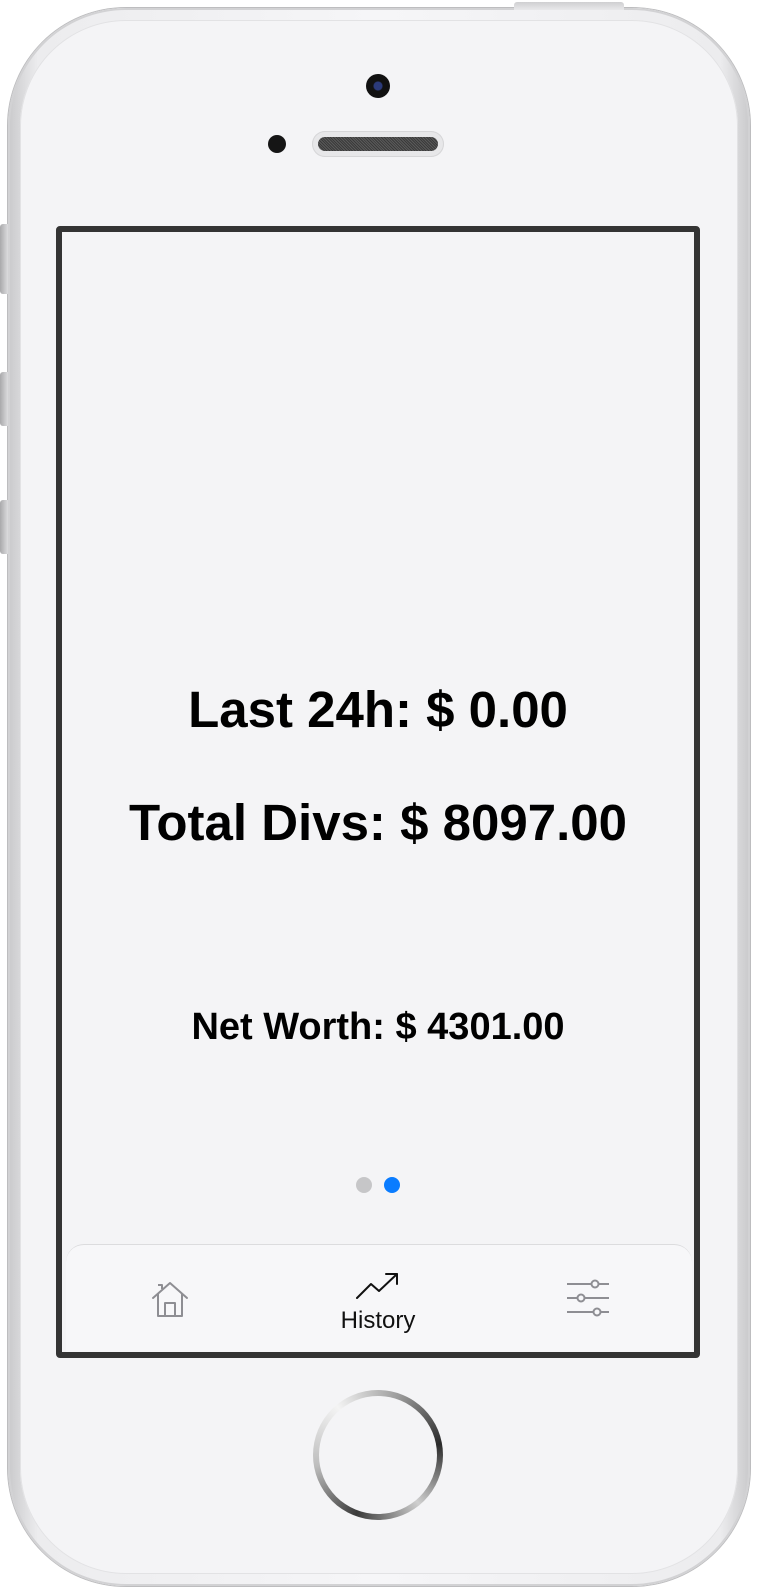 Image resolution: width=760 pixels, height=1594 pixels. I want to click on net-worth-value: Net Worth: $ 4301.00, so click(378, 1027).